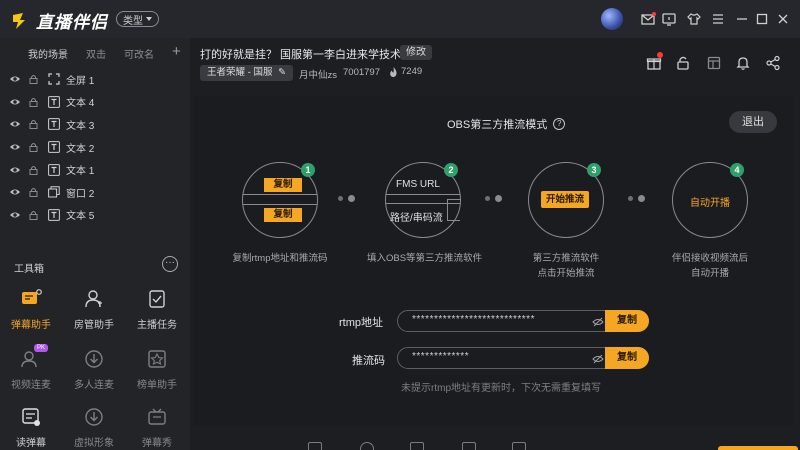 The width and height of the screenshot is (800, 450). Describe the element at coordinates (566, 258) in the screenshot. I see `step-3-description-line-1: 第三方推流软件` at that location.